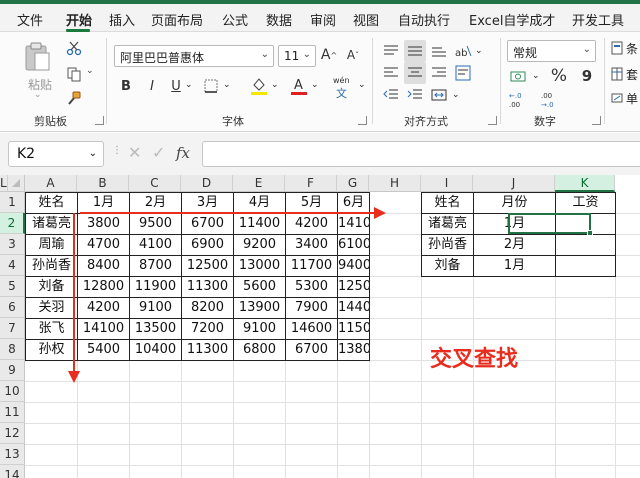 The width and height of the screenshot is (640, 478). I want to click on table-cell: 6100, so click(353, 245).